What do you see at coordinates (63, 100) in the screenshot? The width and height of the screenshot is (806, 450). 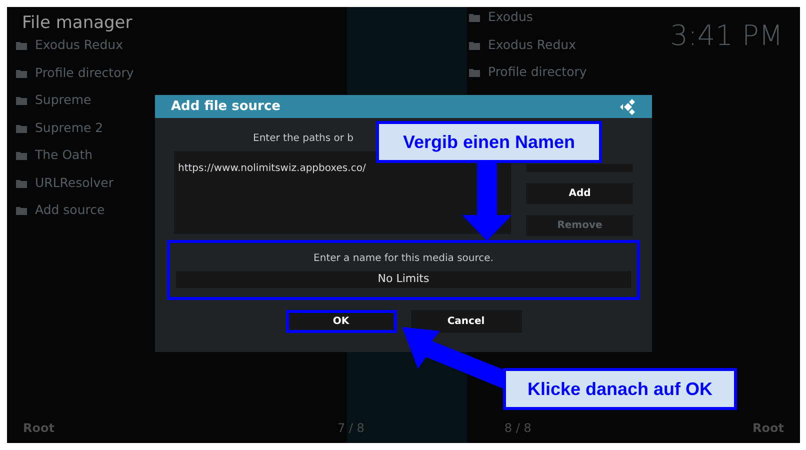 I see `folder-item: Supreme` at bounding box center [63, 100].